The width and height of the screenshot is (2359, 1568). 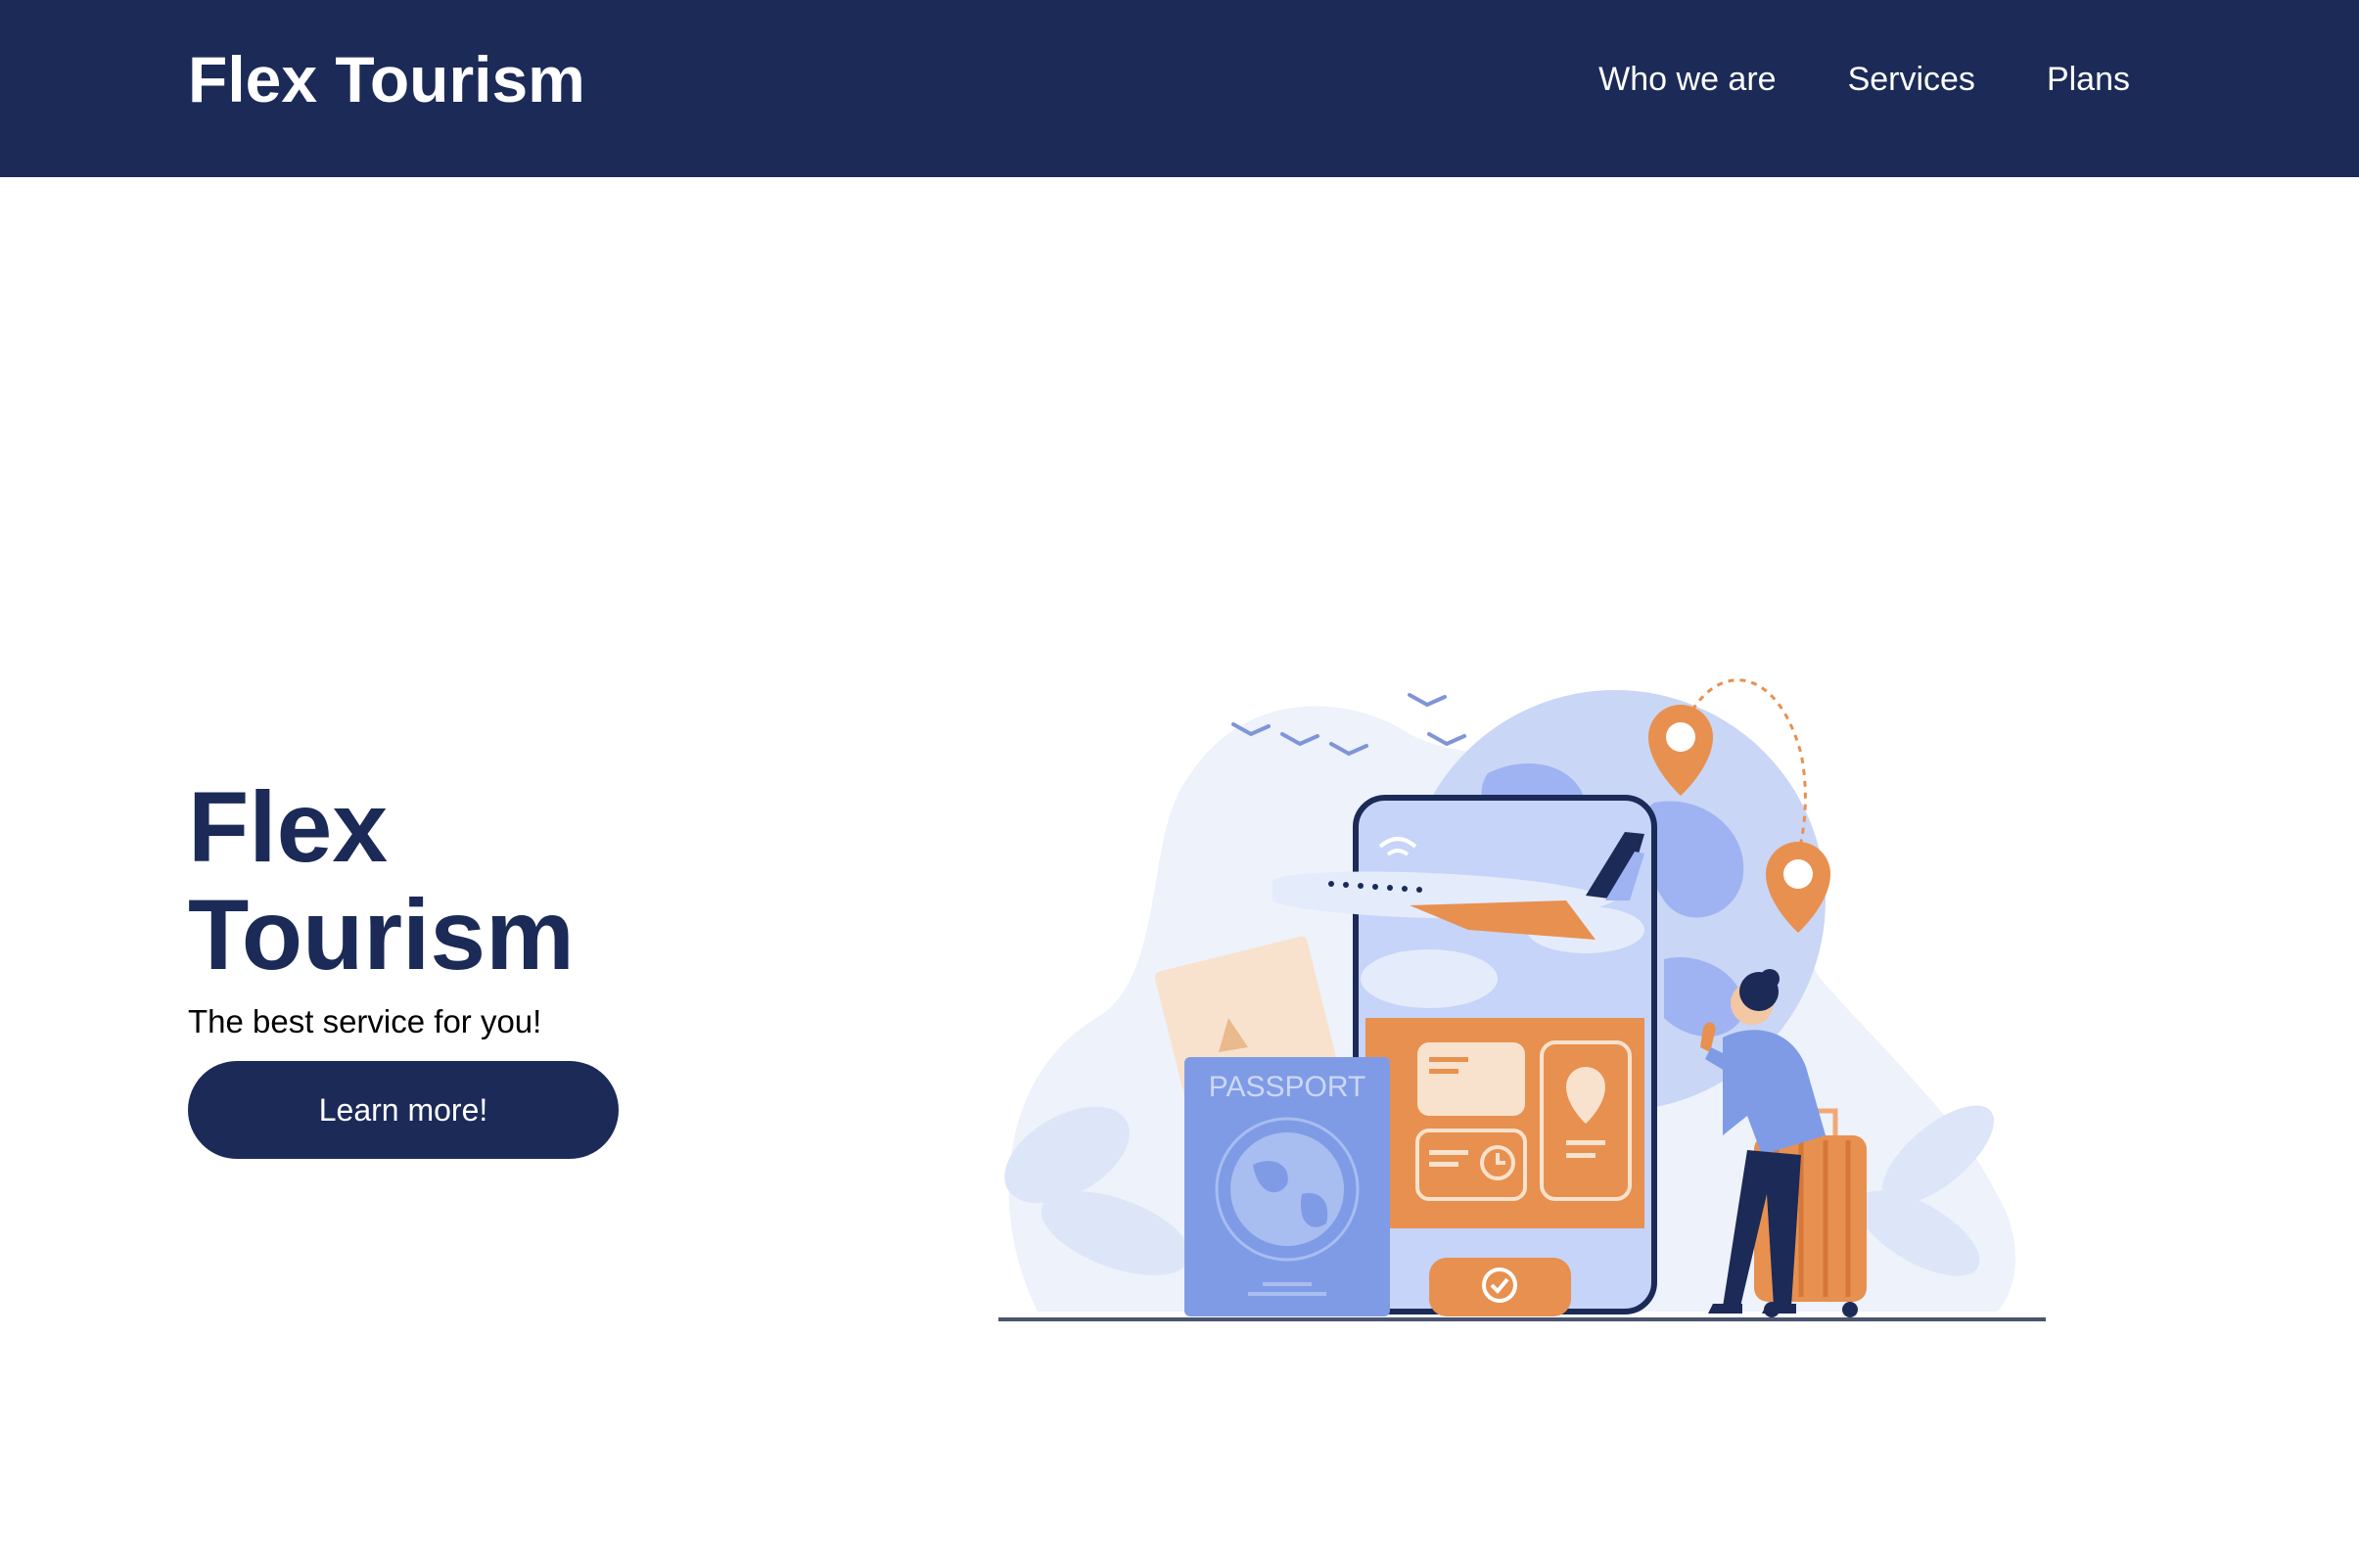 What do you see at coordinates (1179, 88) in the screenshot?
I see `top-navbar: Flex Tourism Who we are Services Plans` at bounding box center [1179, 88].